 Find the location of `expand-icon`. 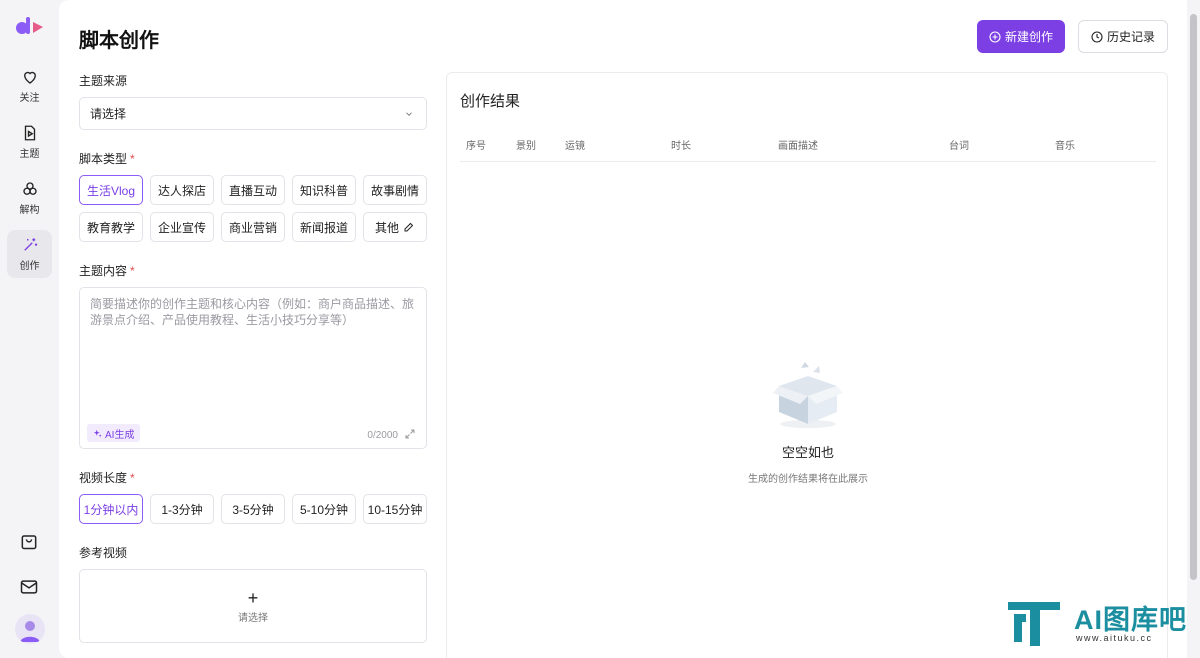

expand-icon is located at coordinates (410, 434).